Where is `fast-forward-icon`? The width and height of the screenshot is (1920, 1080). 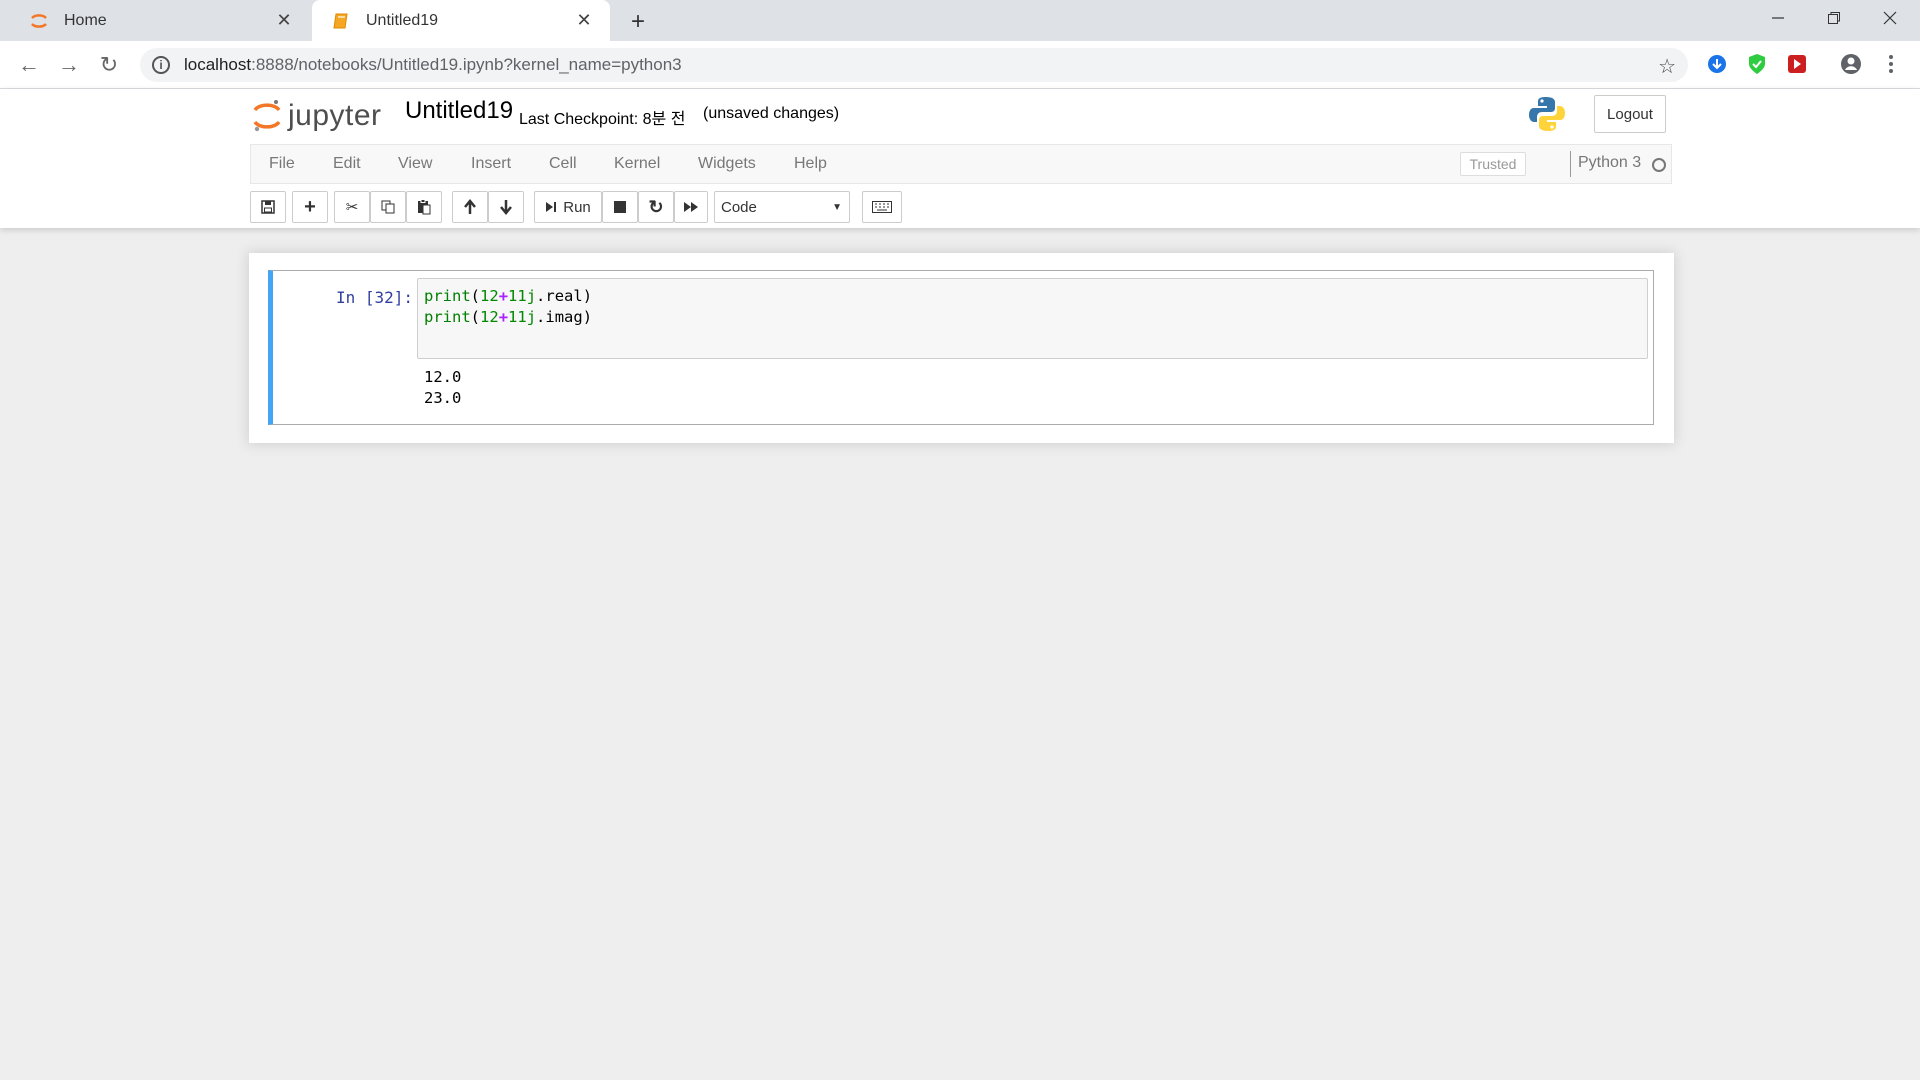
fast-forward-icon is located at coordinates (691, 207).